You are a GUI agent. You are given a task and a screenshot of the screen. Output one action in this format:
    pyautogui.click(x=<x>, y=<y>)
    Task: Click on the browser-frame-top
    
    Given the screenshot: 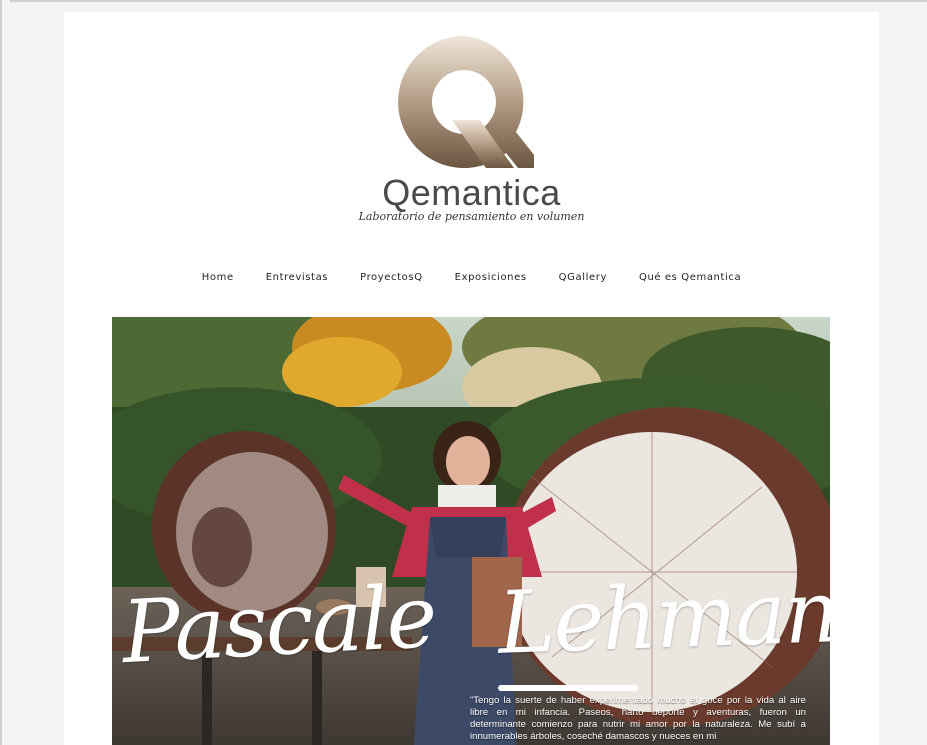 What is the action you would take?
    pyautogui.click(x=463, y=6)
    